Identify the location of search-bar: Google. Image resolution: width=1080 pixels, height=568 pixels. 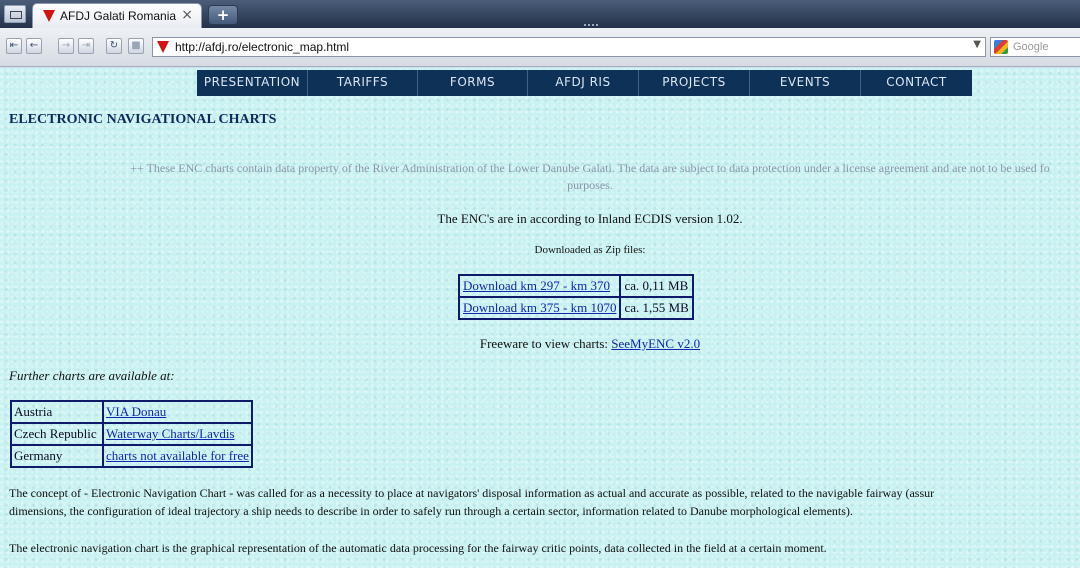
(1035, 47).